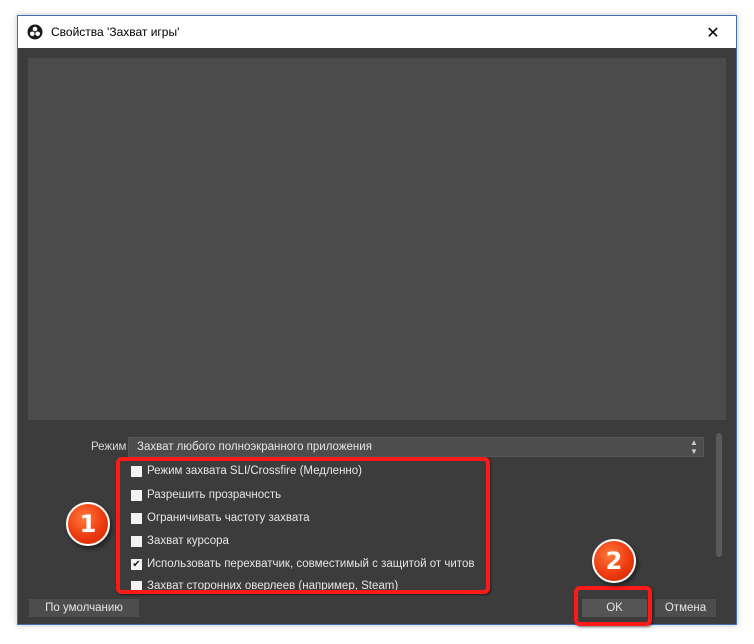 The height and width of the screenshot is (644, 754). What do you see at coordinates (613, 606) in the screenshot?
I see `ok-highlight-box` at bounding box center [613, 606].